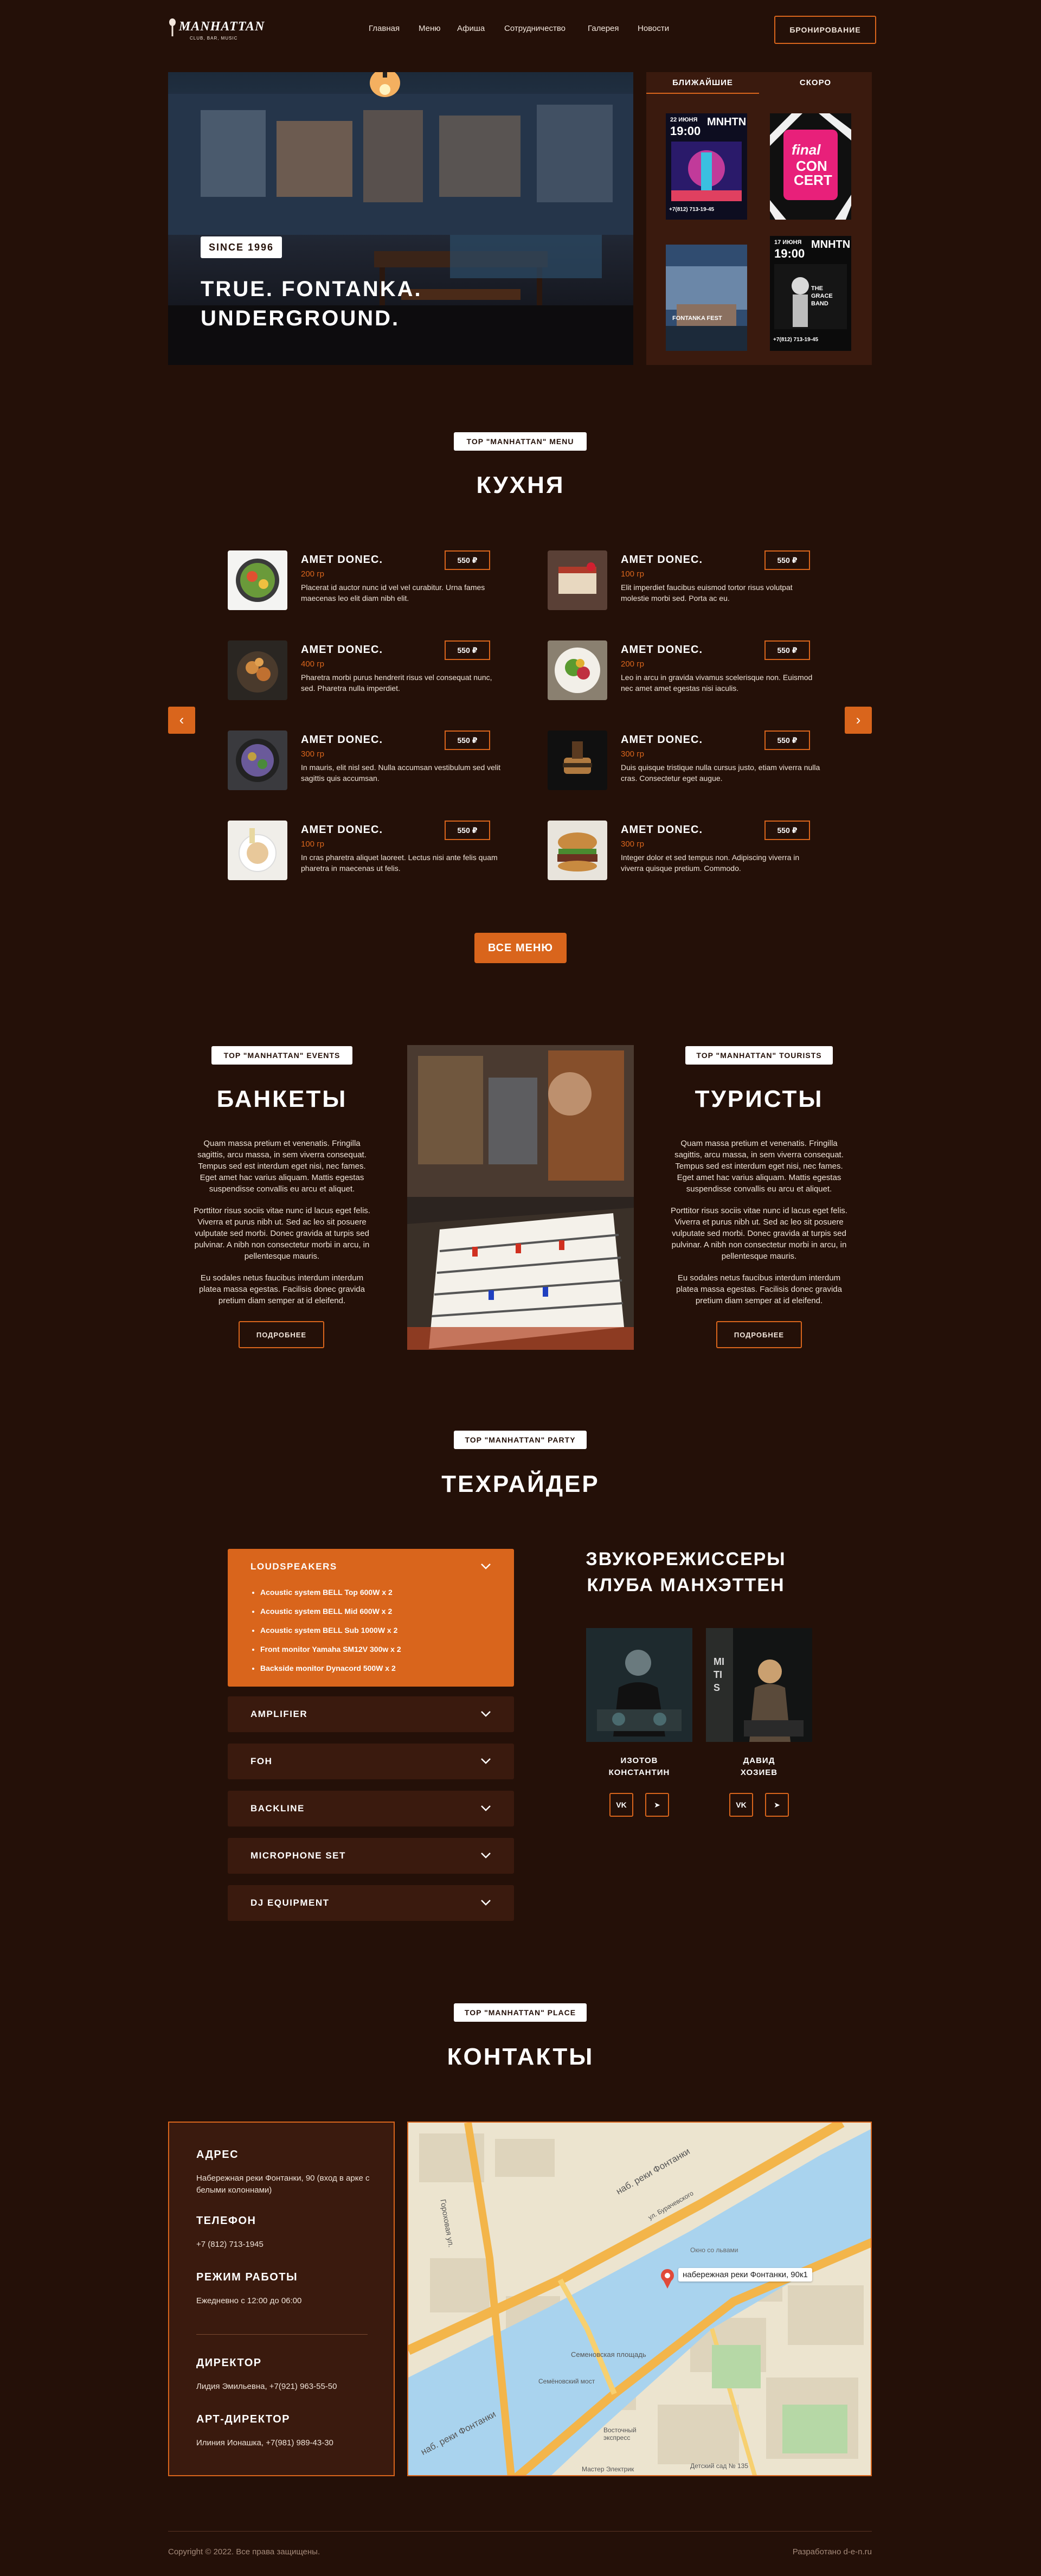 The width and height of the screenshot is (1041, 2576). What do you see at coordinates (759, 1772) in the screenshot?
I see `dj-name-line2: ХОЗИЕВ` at bounding box center [759, 1772].